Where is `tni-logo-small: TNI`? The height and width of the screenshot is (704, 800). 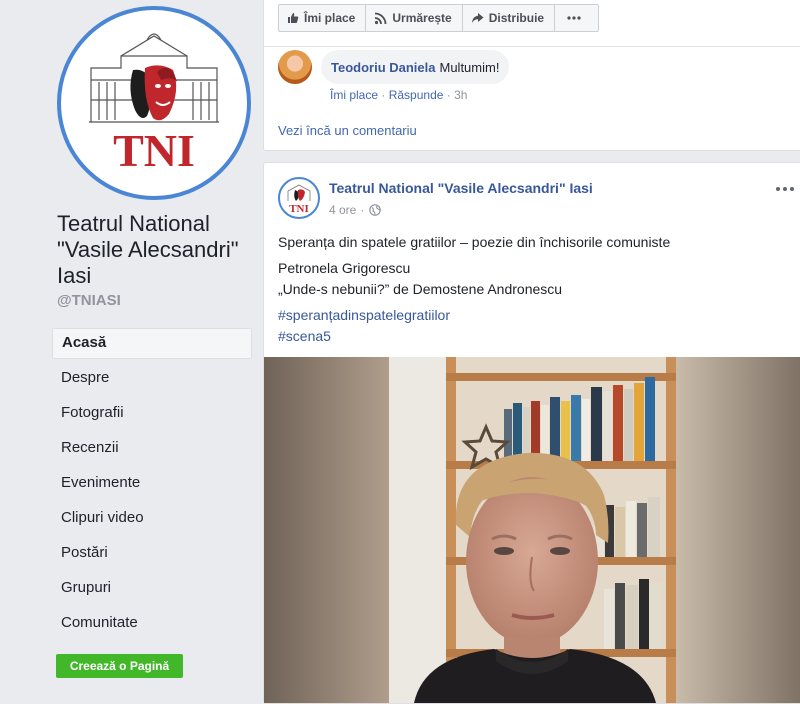
tni-logo-small: TNI is located at coordinates (299, 199).